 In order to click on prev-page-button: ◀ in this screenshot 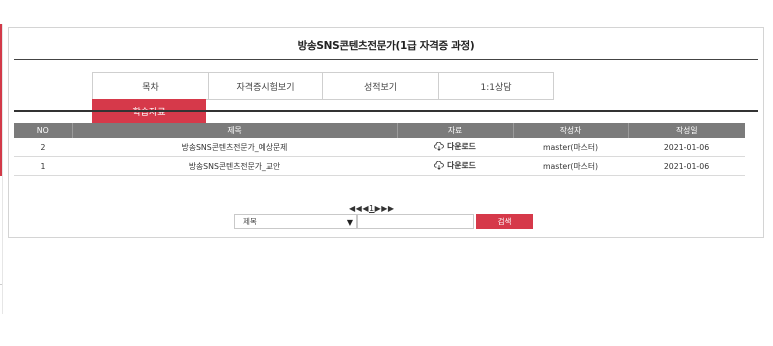, I will do `click(365, 208)`.